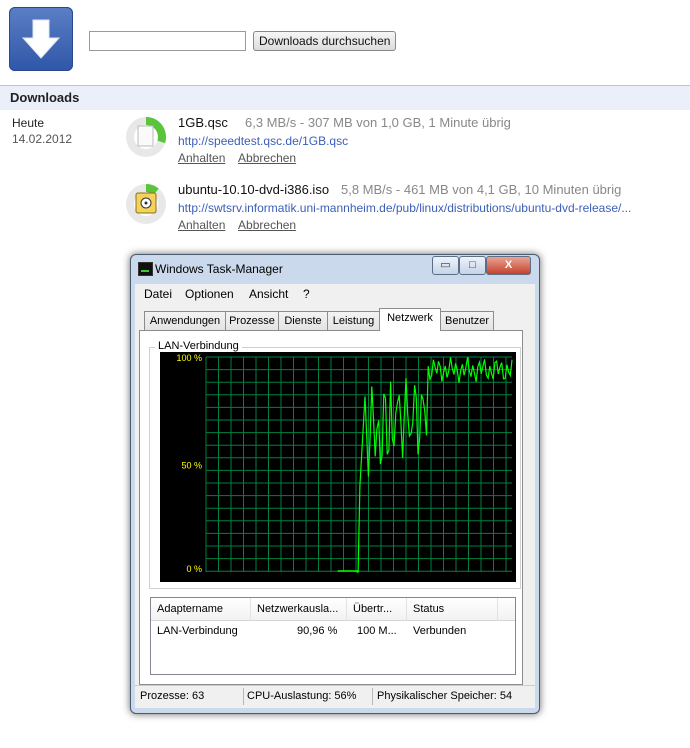 The image size is (690, 748). I want to click on column-filler, so click(506, 609).